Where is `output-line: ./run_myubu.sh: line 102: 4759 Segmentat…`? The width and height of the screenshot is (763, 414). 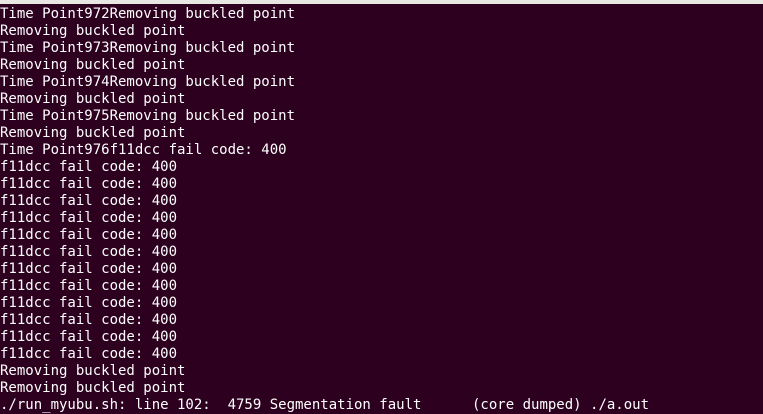 output-line: ./run_myubu.sh: line 102: 4759 Segmentat… is located at coordinates (325, 405).